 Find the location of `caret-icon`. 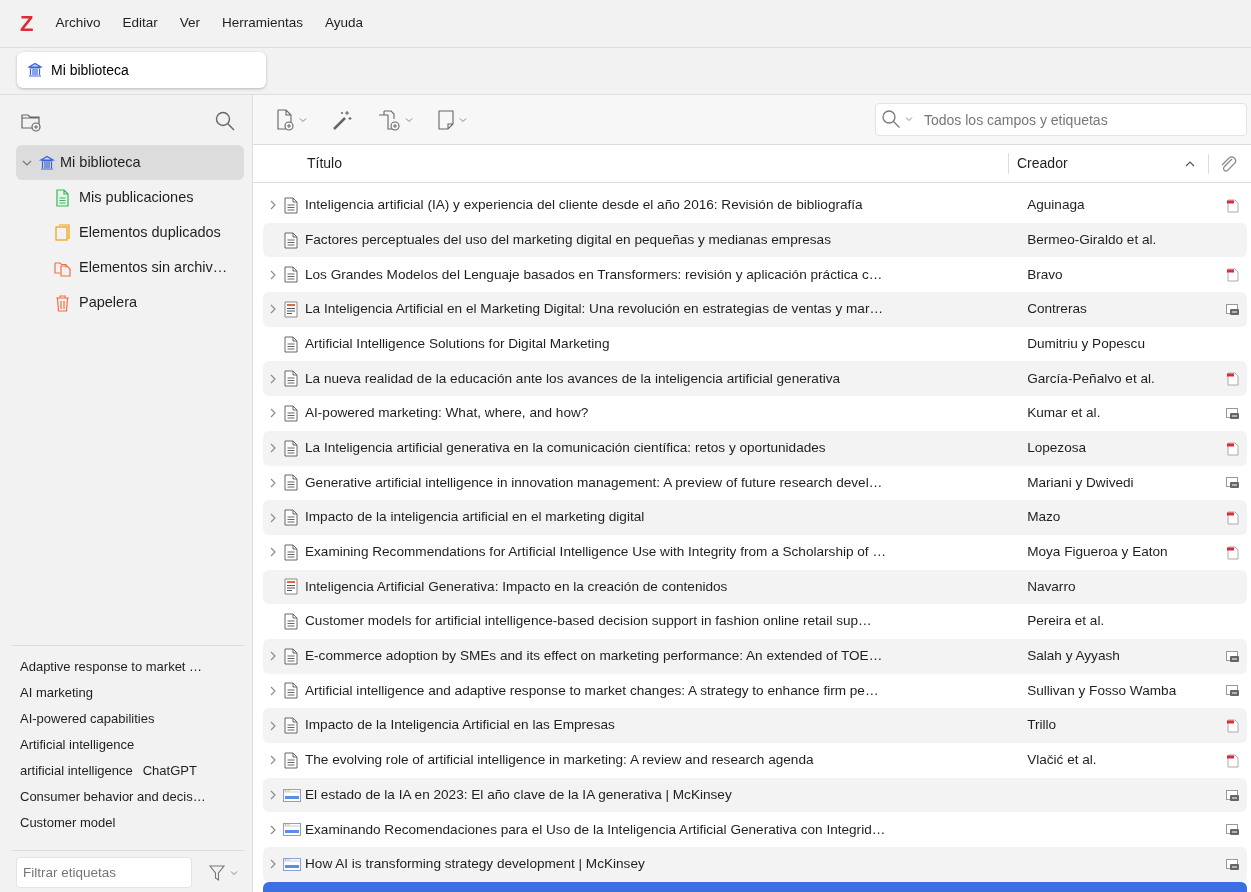

caret-icon is located at coordinates (463, 119).